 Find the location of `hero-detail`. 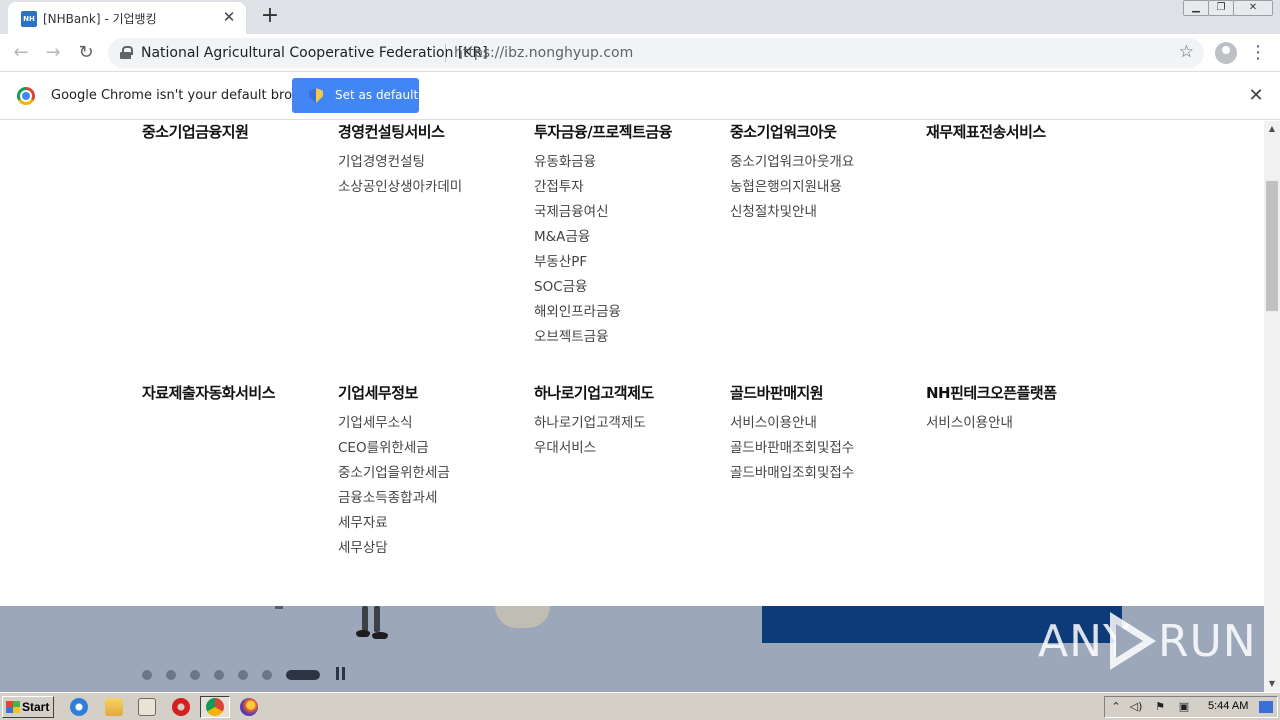

hero-detail is located at coordinates (279, 607).